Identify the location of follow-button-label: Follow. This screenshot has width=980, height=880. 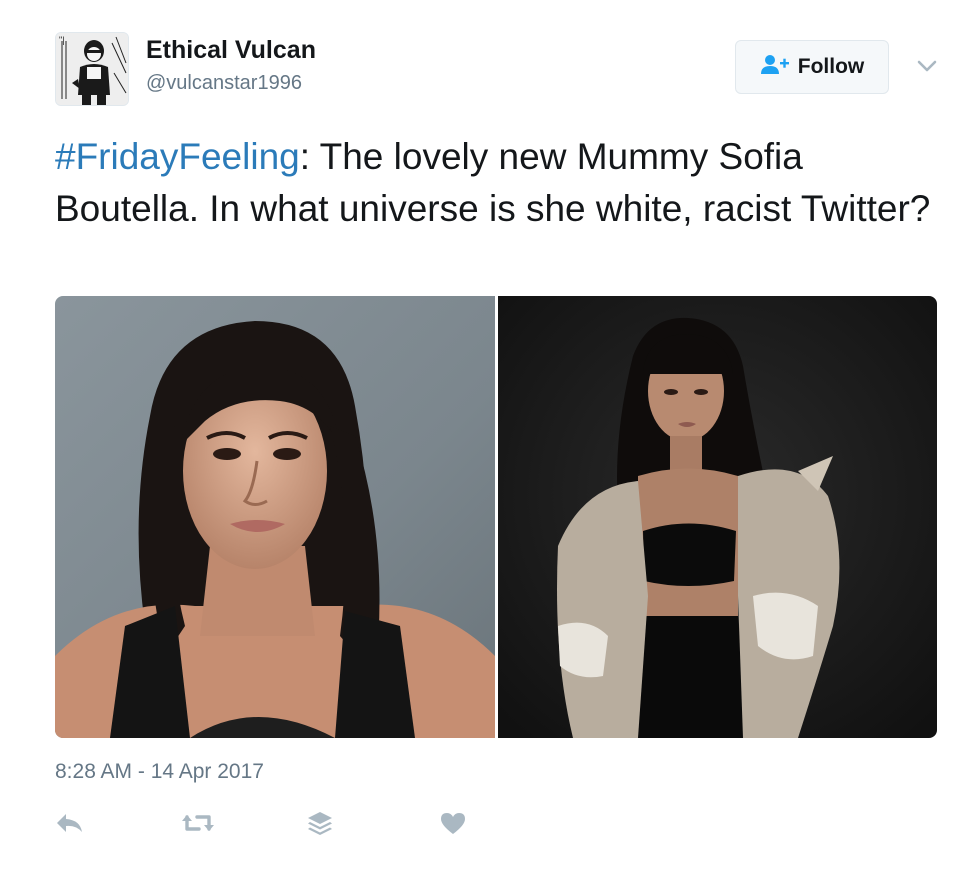
(831, 66).